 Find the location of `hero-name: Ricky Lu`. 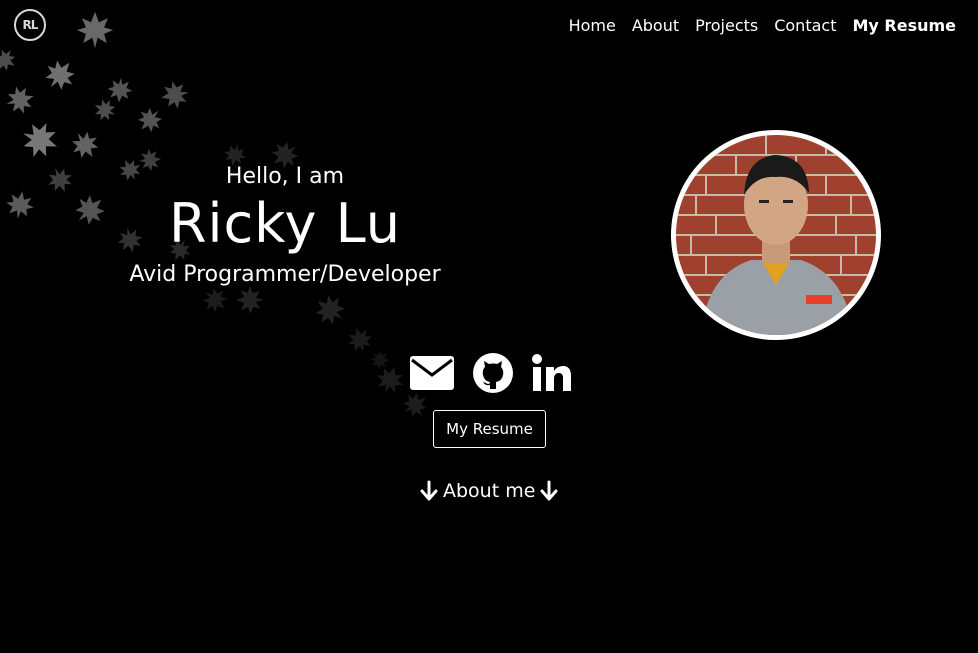

hero-name: Ricky Lu is located at coordinates (285, 223).